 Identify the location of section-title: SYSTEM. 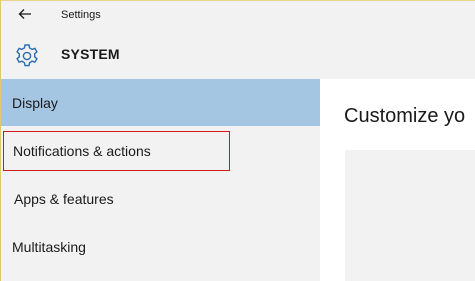
(90, 54).